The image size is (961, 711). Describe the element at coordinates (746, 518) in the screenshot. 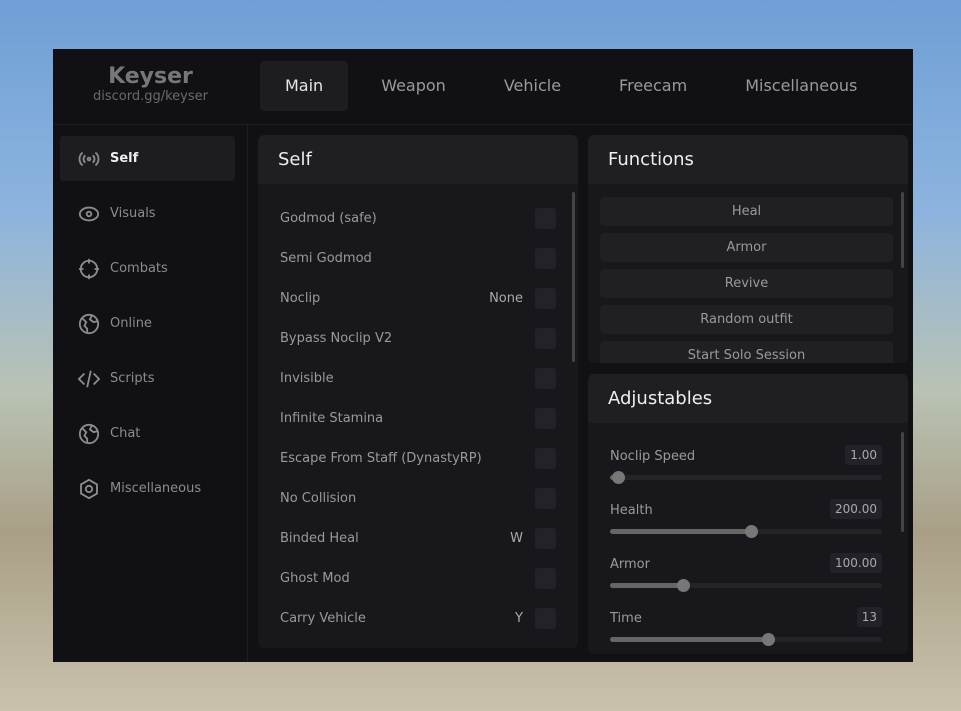

I see `slider-control: Health 200.00` at that location.